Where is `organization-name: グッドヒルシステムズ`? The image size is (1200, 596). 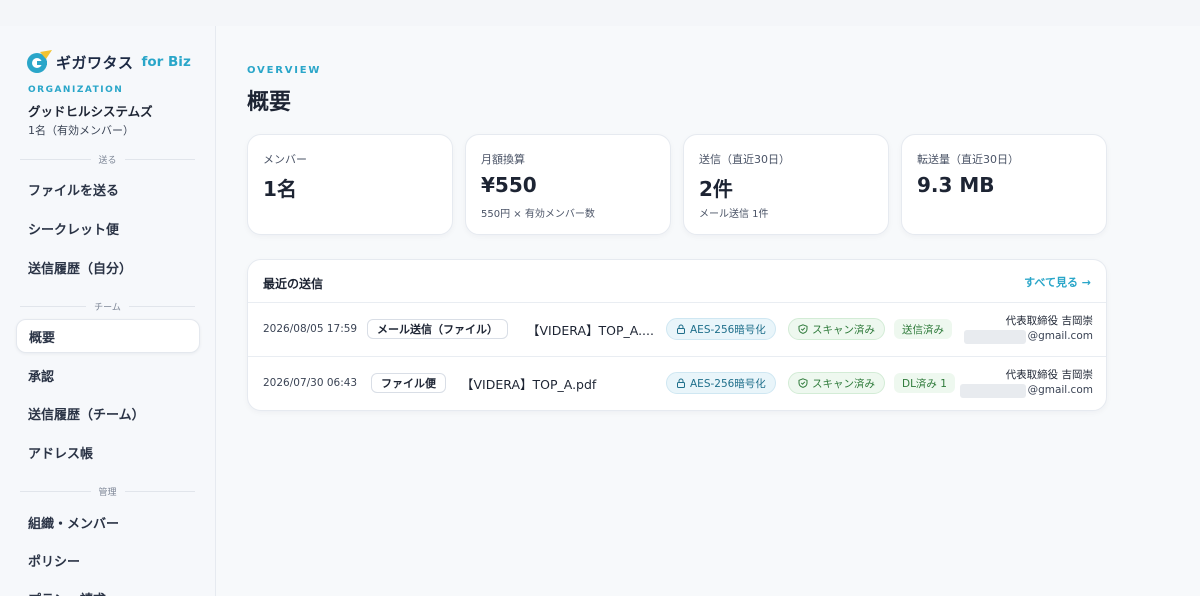 organization-name: グッドヒルシステムズ is located at coordinates (90, 111).